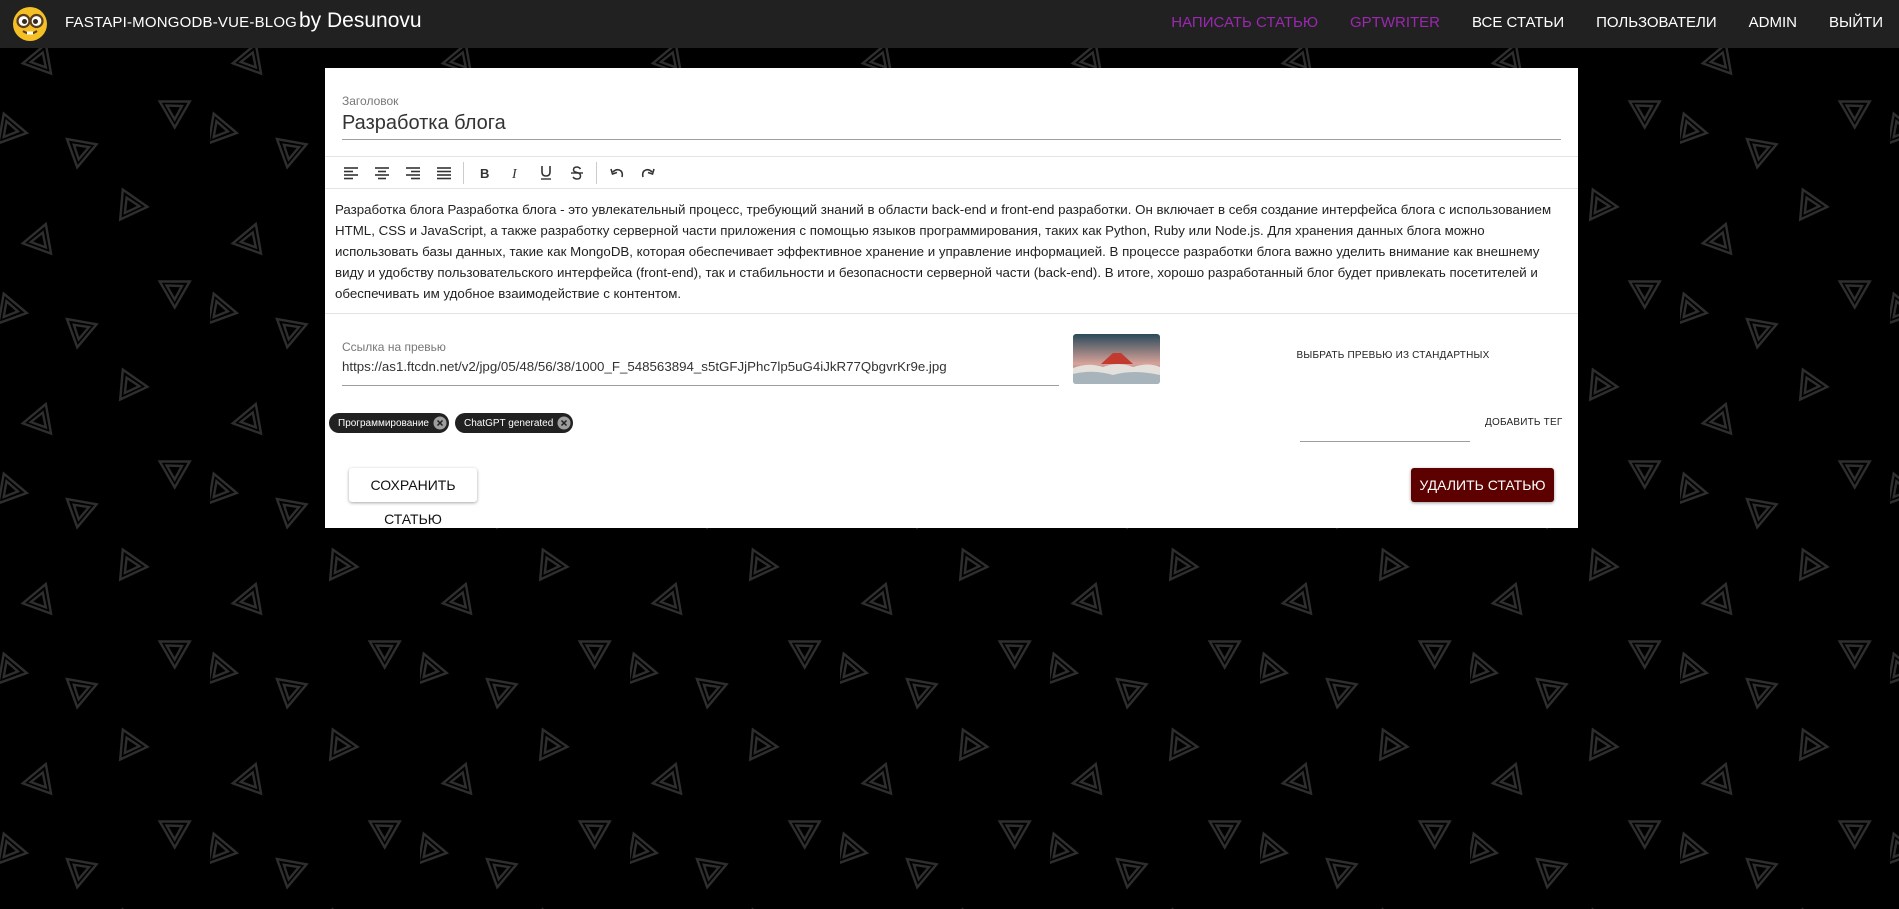  Describe the element at coordinates (412, 173) in the screenshot. I see `align-right-icon` at that location.